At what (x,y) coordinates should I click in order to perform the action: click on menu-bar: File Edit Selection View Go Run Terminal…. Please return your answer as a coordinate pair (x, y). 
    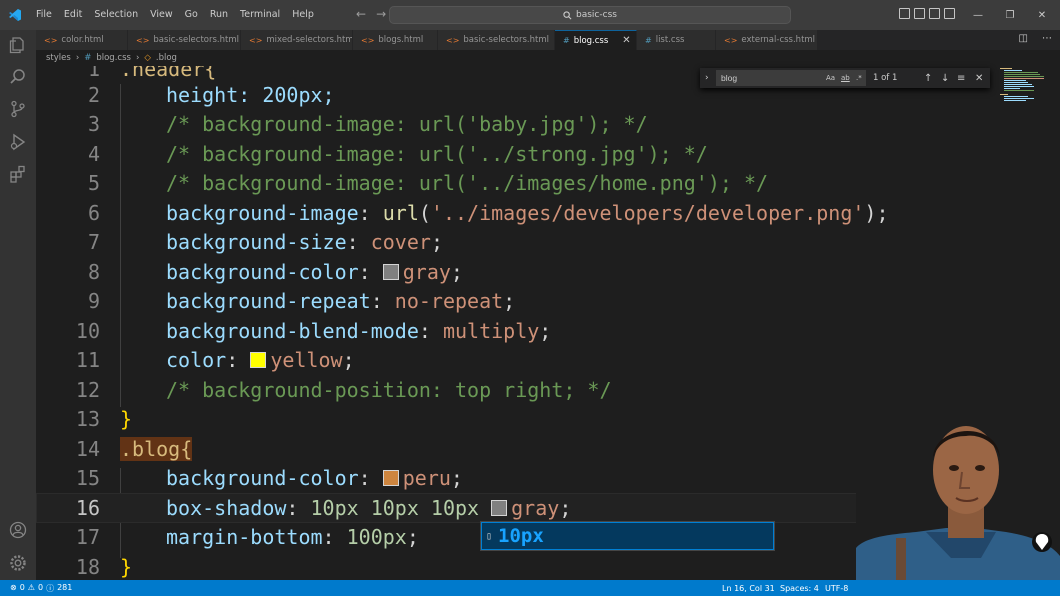
    Looking at the image, I should click on (175, 15).